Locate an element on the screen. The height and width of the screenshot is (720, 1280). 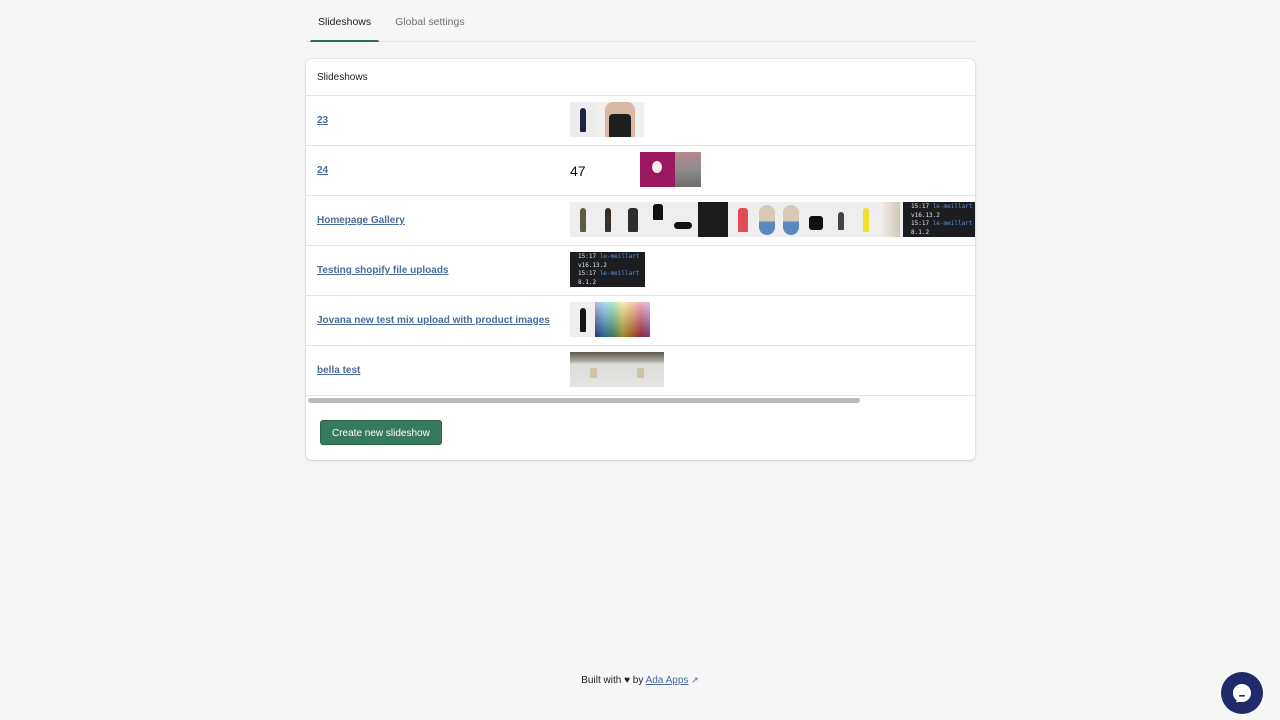
thumbnail-color-palette is located at coordinates (622, 319).